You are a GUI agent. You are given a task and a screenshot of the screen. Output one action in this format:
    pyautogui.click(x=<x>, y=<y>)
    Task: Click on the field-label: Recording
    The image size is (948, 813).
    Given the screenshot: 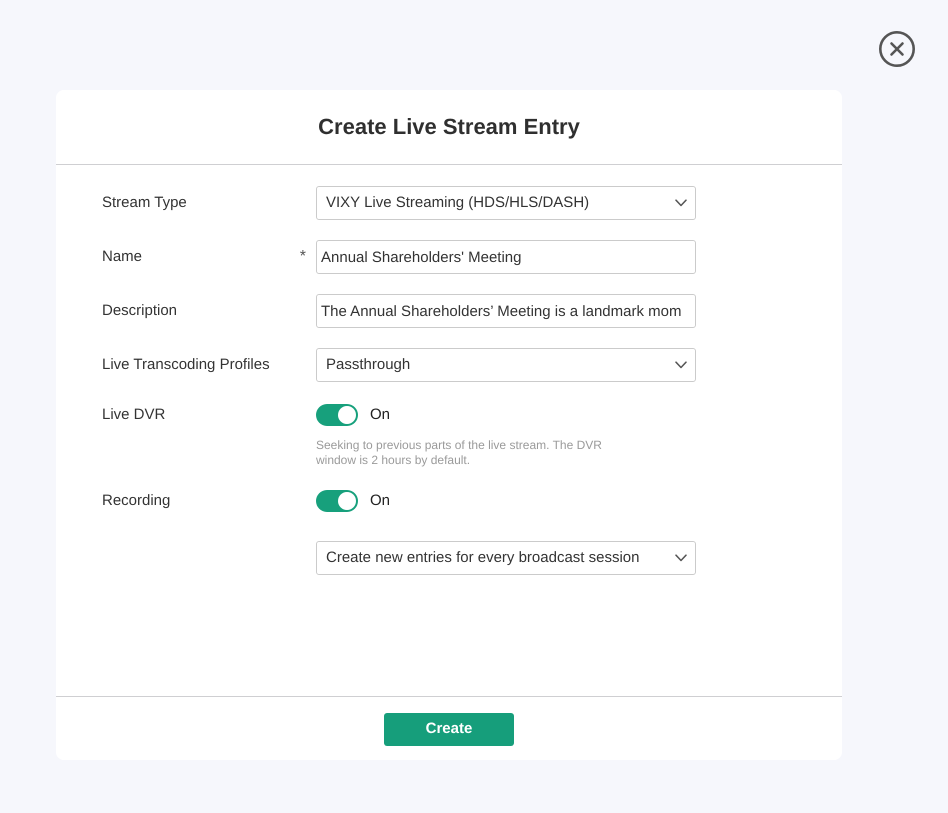 What is the action you would take?
    pyautogui.click(x=136, y=500)
    